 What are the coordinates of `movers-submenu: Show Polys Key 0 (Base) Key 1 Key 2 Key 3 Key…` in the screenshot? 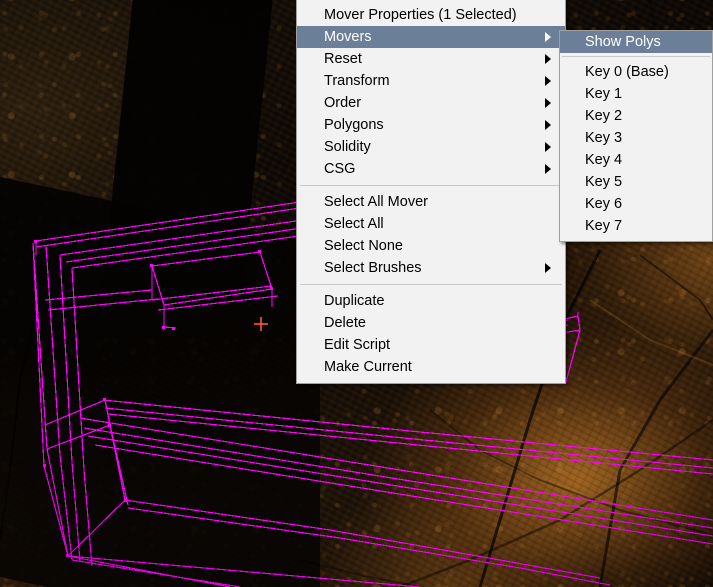 It's located at (636, 136).